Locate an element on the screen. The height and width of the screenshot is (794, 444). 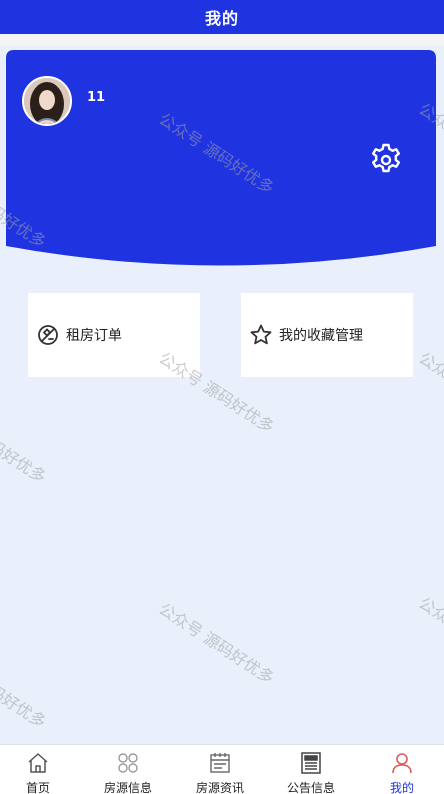
newspaper-icon is located at coordinates (311, 763).